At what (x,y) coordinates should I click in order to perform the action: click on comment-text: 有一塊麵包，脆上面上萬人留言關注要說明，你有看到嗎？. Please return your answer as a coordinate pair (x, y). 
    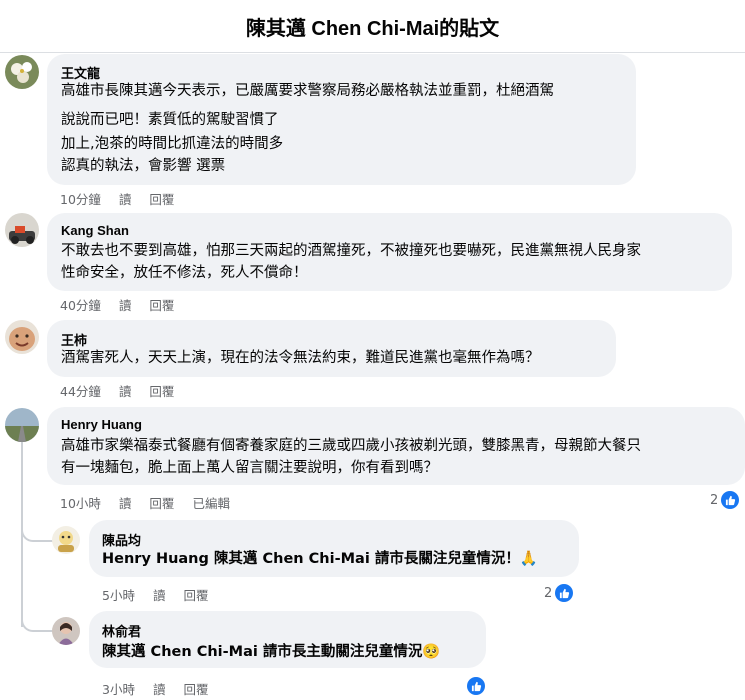
    Looking at the image, I should click on (249, 468).